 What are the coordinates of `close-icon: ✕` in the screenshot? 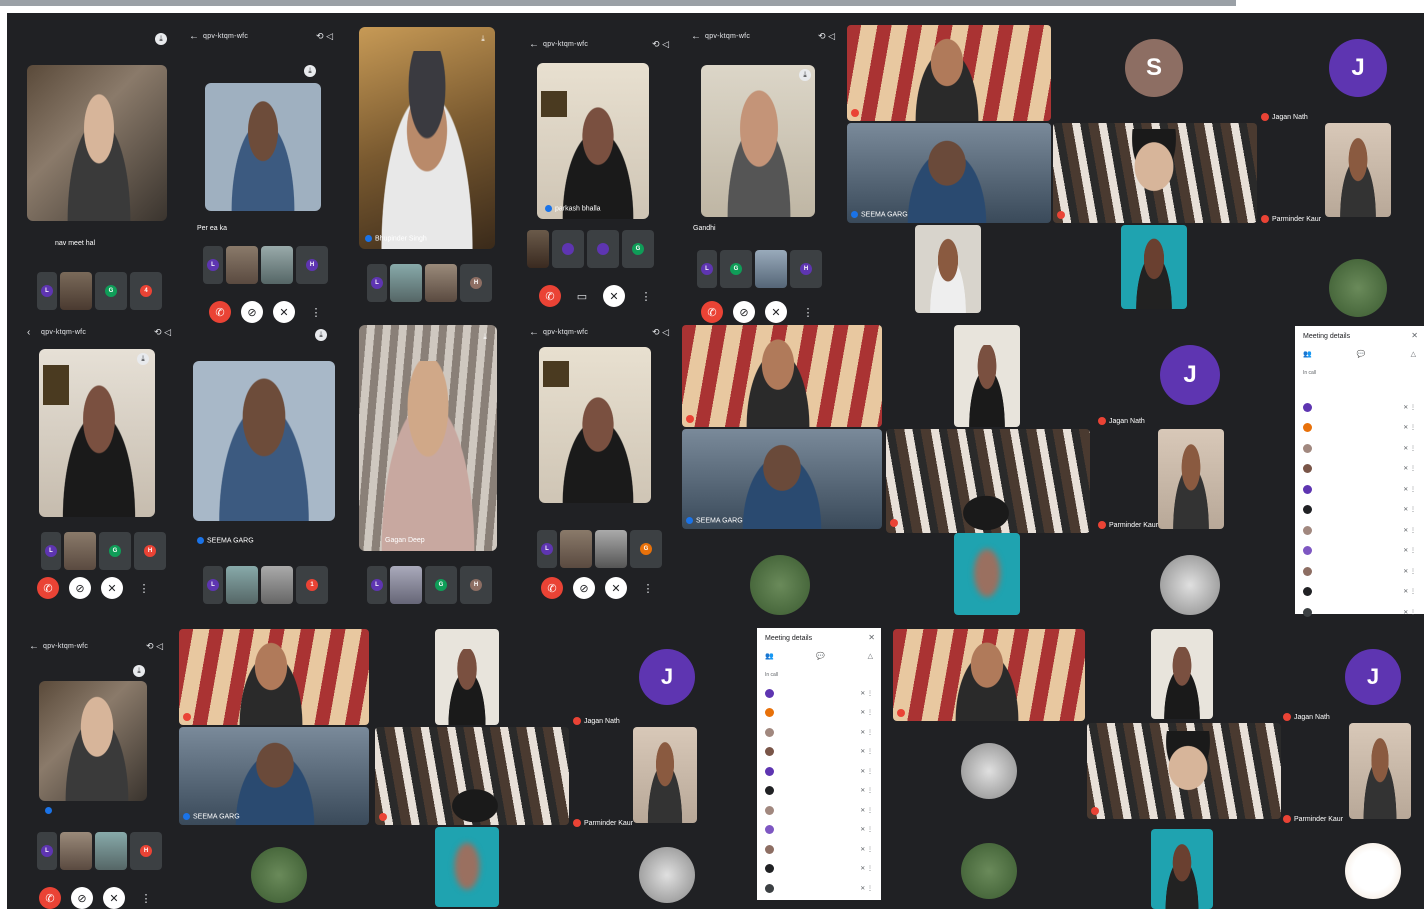 It's located at (1414, 335).